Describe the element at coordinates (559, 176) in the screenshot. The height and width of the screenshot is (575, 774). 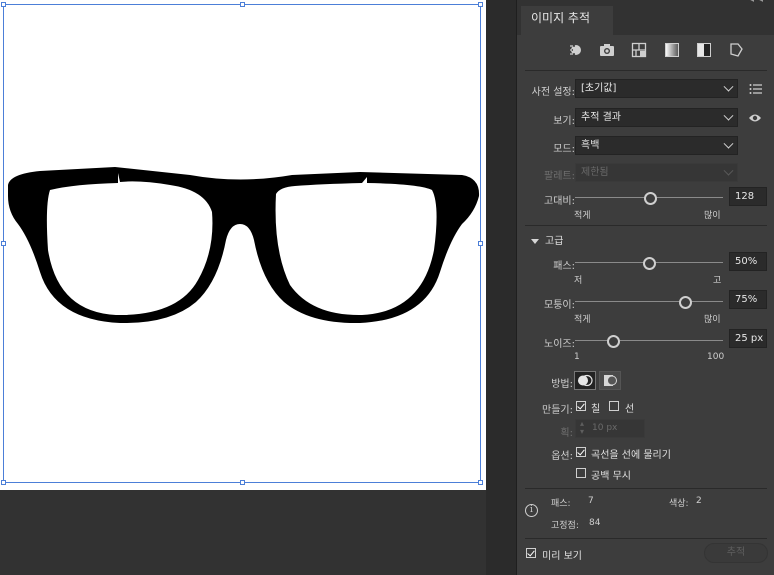
I see `palette-label: 팔레트:` at that location.